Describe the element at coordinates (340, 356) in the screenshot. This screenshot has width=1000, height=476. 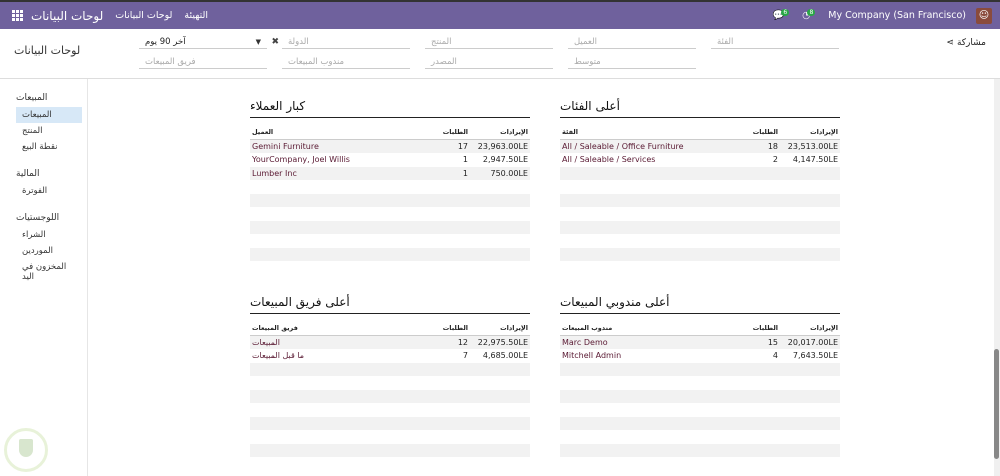
I see `row-label: ما قبل المبيعات` at that location.